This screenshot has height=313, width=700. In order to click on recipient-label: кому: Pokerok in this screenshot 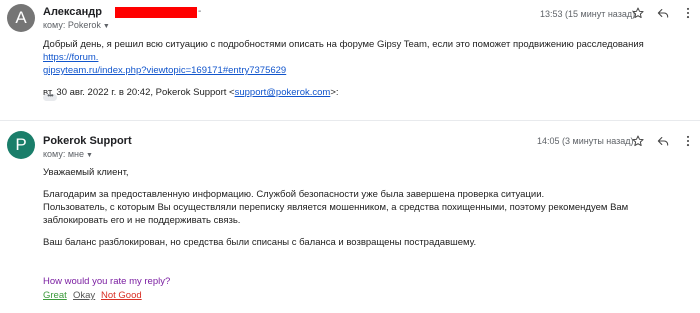, I will do `click(72, 25)`.